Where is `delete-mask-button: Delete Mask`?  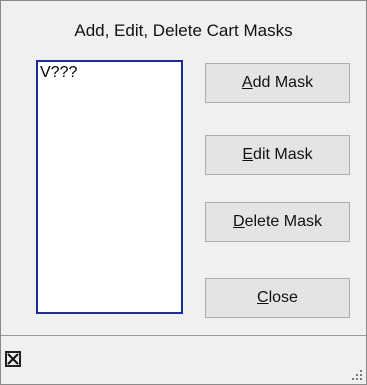 delete-mask-button: Delete Mask is located at coordinates (277, 222).